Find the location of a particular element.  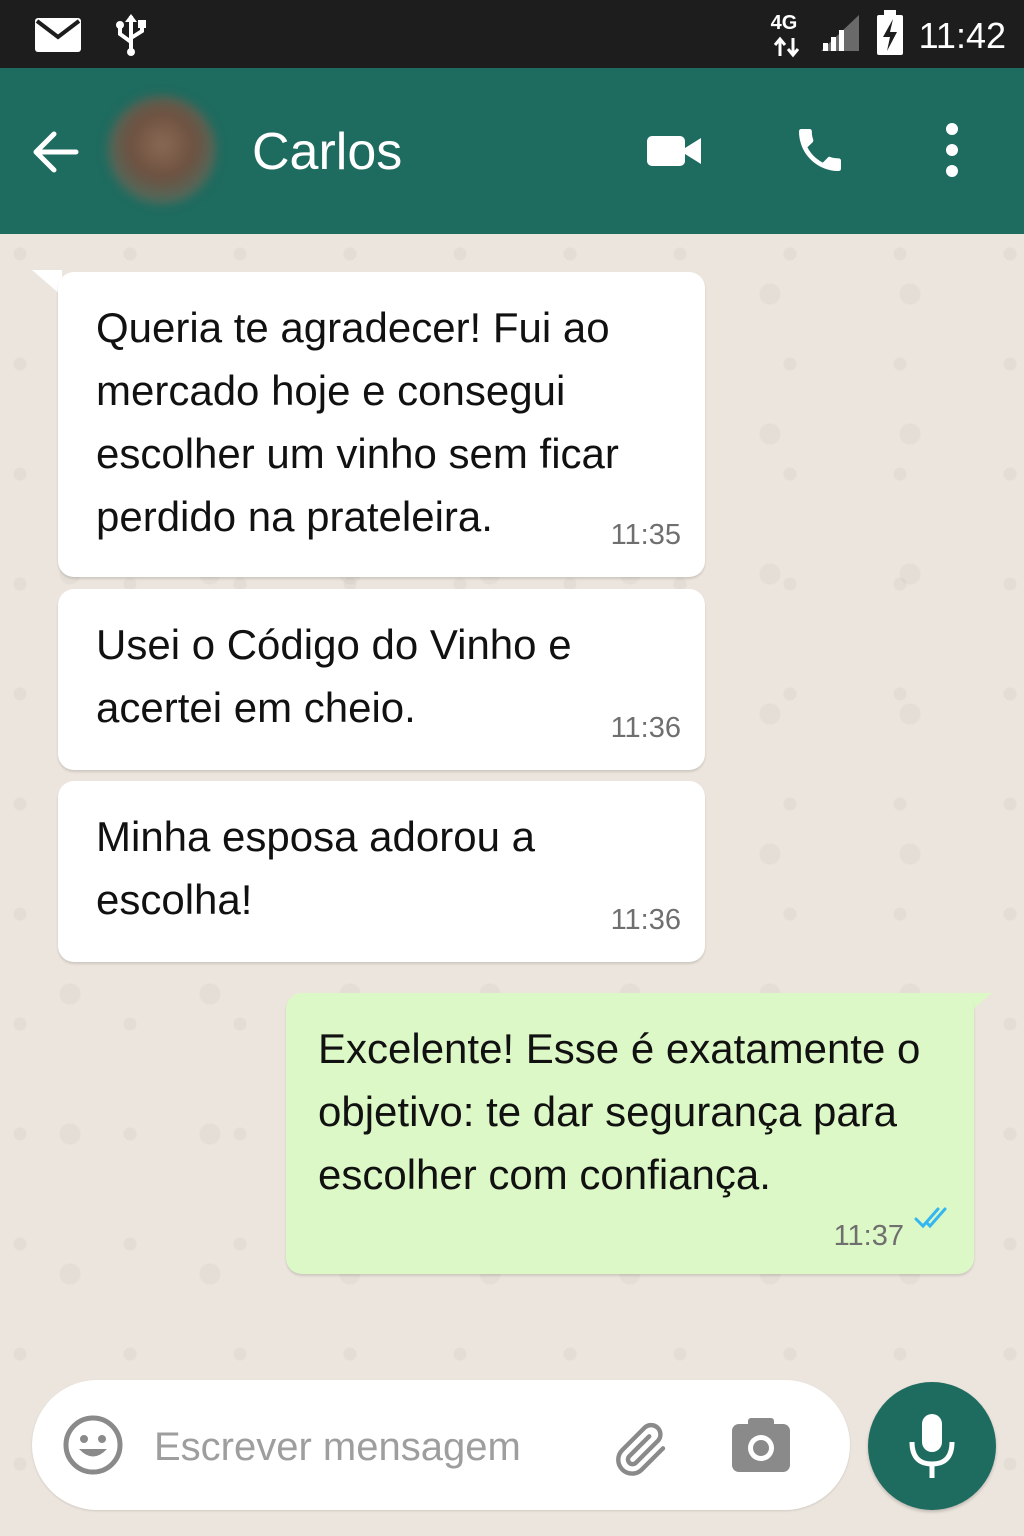

signal-icon is located at coordinates (840, 35).